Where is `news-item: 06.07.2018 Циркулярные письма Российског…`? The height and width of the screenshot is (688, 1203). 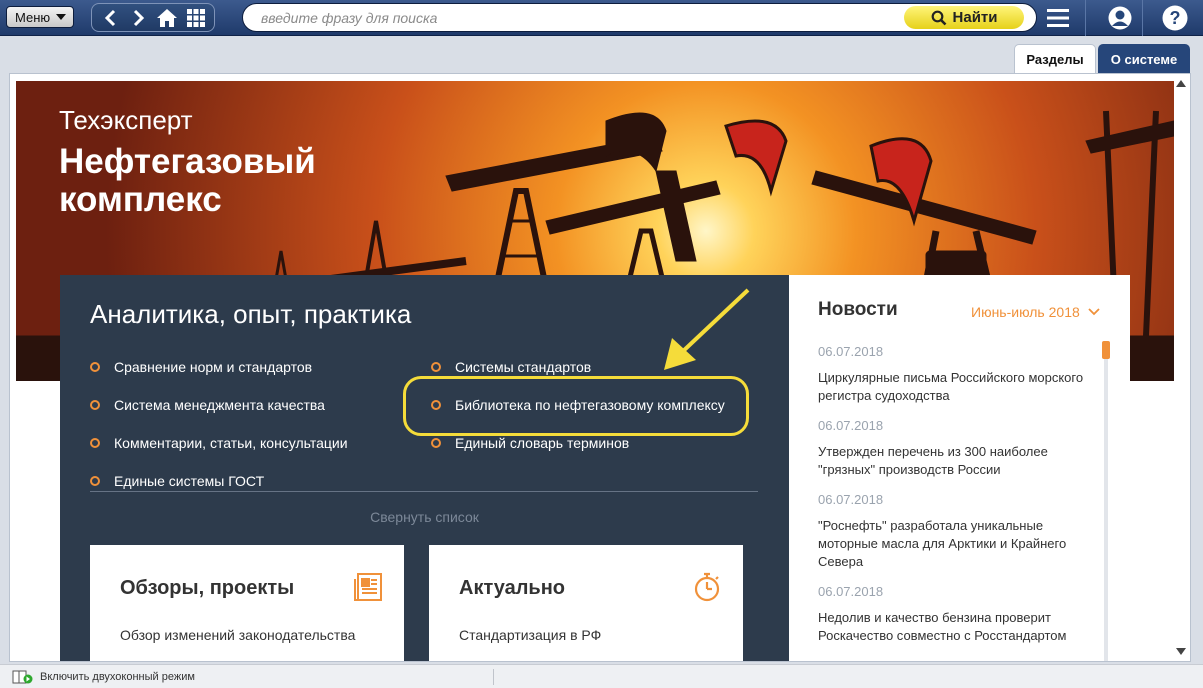
news-item: 06.07.2018 Циркулярные письма Российског… is located at coordinates (953, 374).